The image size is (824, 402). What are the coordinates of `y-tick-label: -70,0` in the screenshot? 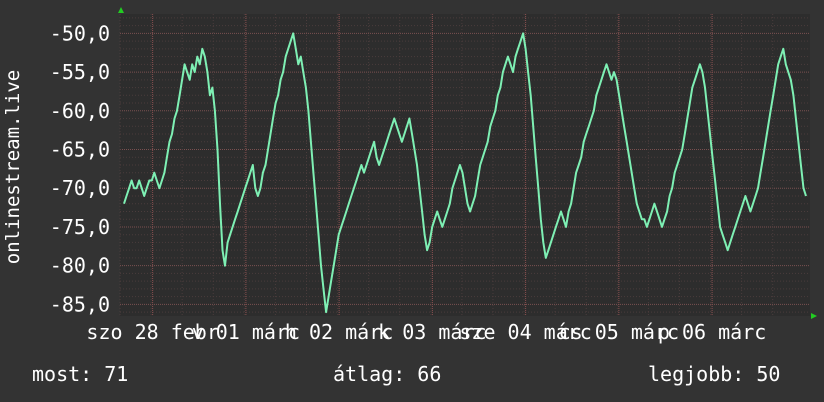 It's located at (80, 188).